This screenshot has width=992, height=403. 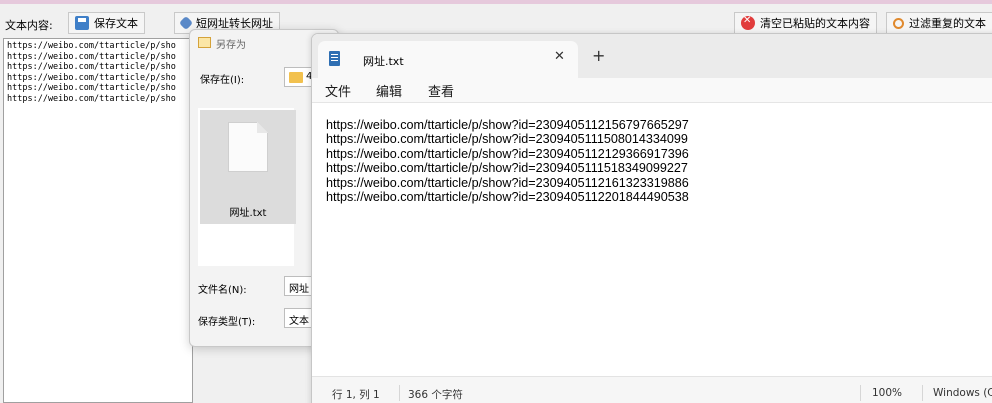 What do you see at coordinates (227, 322) in the screenshot?
I see `filetype-label: 保存类型(T):` at bounding box center [227, 322].